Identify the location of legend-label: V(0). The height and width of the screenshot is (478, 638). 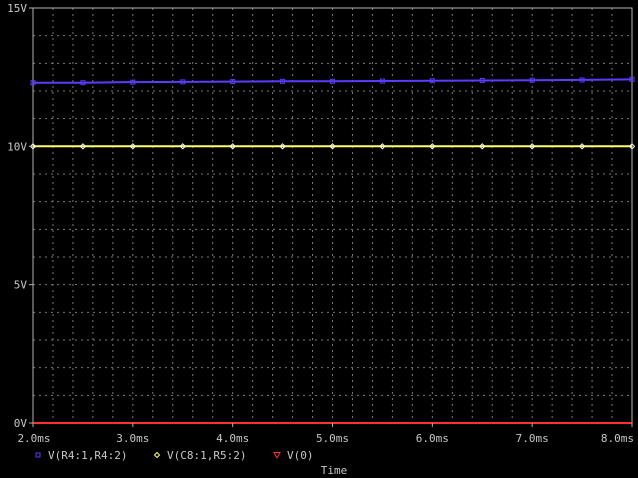
(300, 455).